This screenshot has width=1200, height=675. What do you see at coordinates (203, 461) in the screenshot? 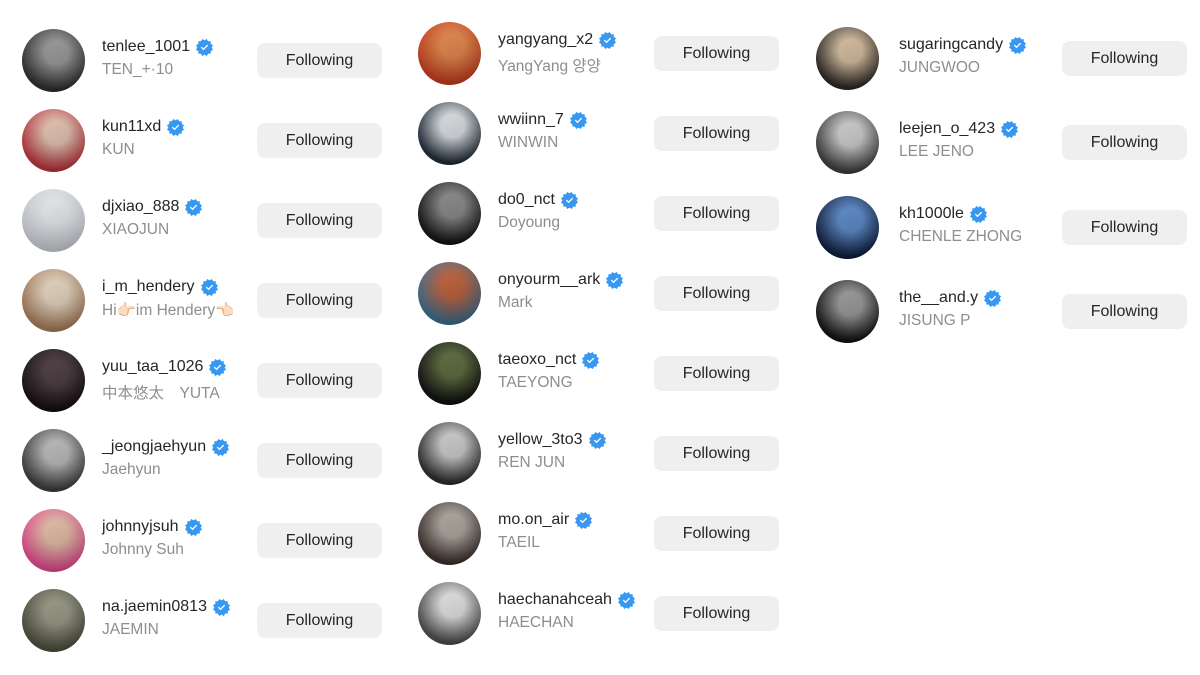
I see `account-row: _jeongjaehyun Jaehyun Following` at bounding box center [203, 461].